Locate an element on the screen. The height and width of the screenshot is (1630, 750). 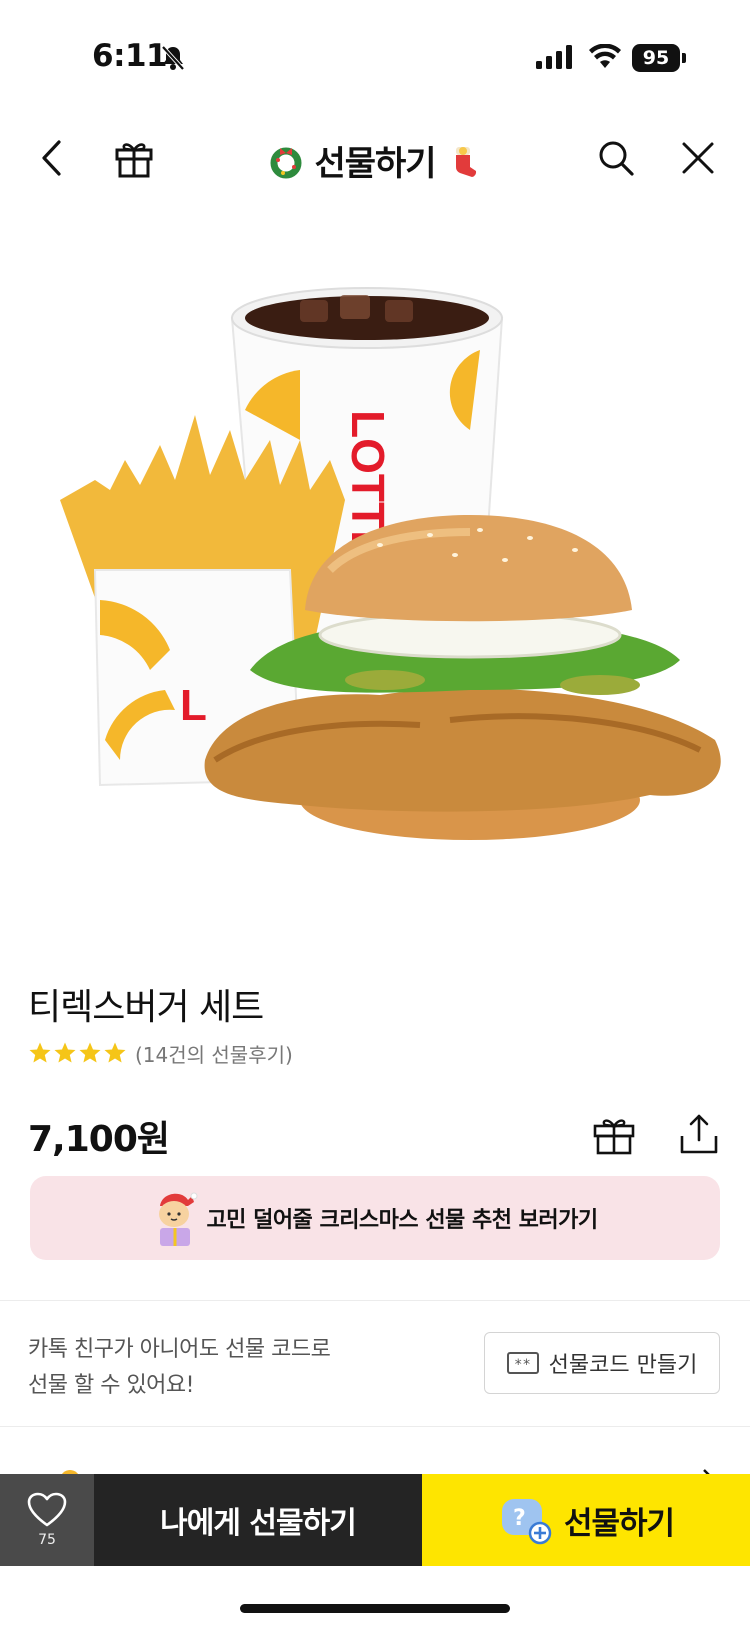
send-gift-label: 선물하기 is located at coordinates (619, 1523).